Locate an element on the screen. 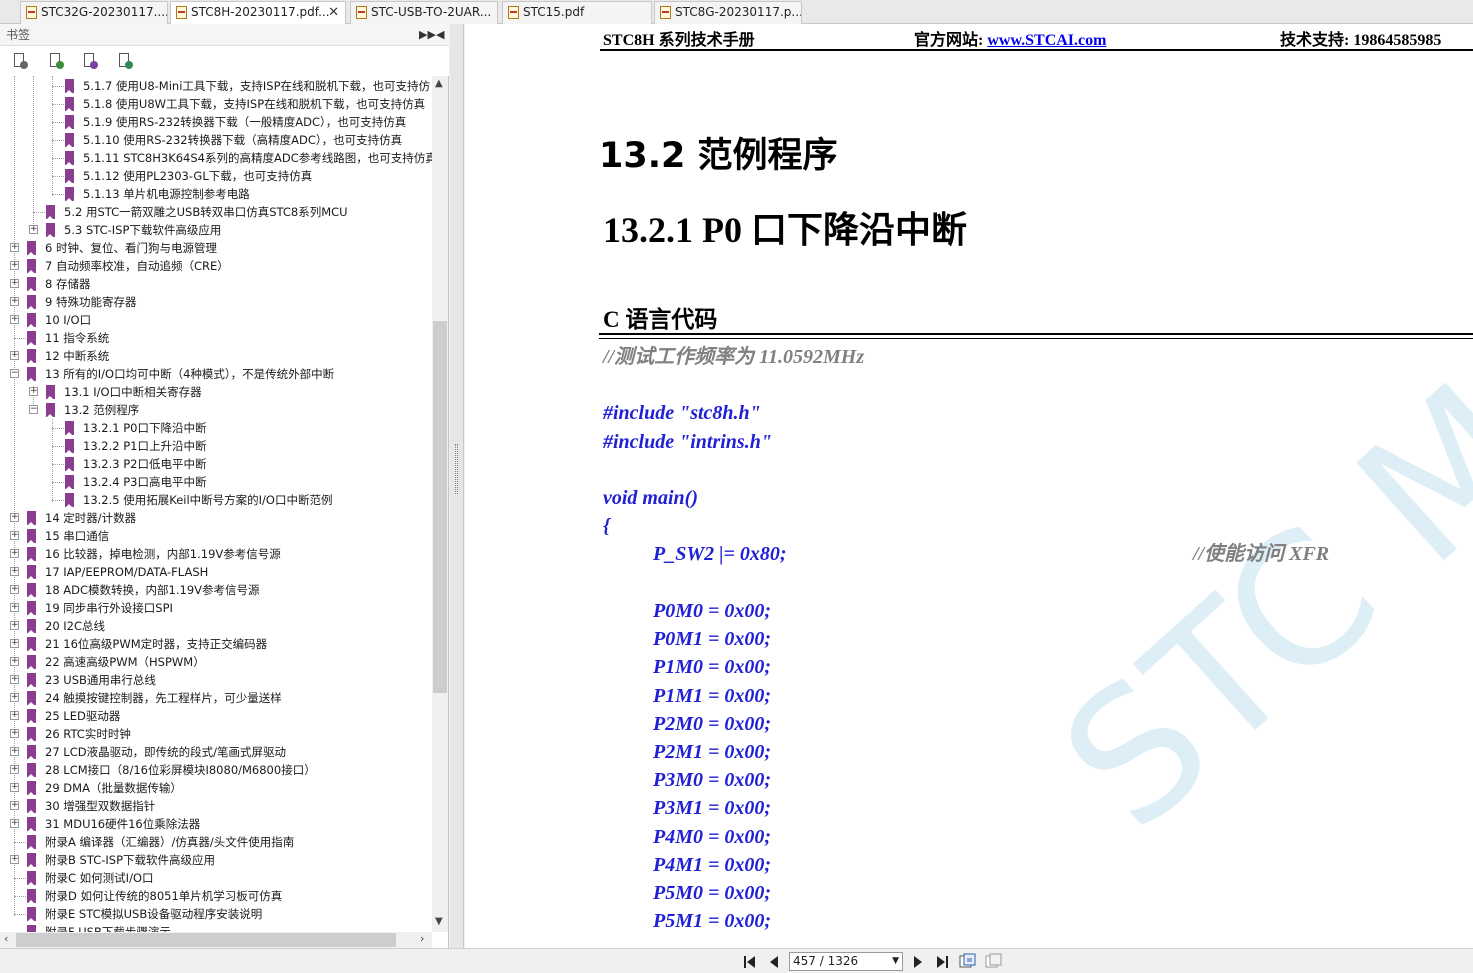 The height and width of the screenshot is (973, 1473). bookmark-item: +5.3 STC-ISP下载软件高级应用 is located at coordinates (216, 230).